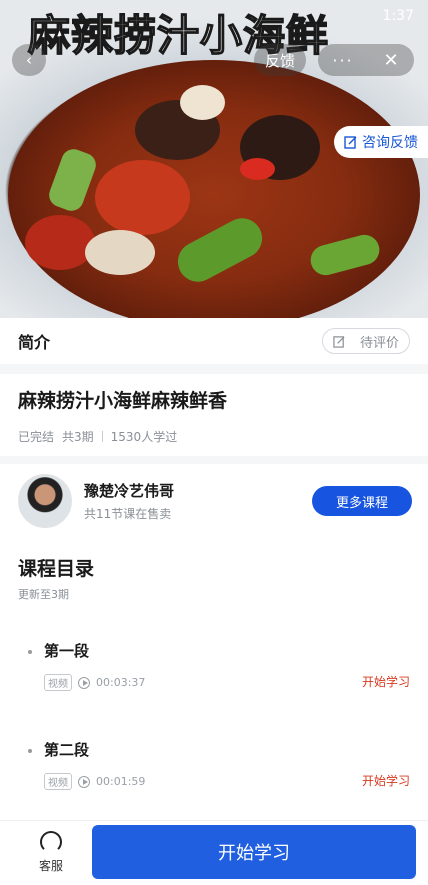 The image size is (428, 885). What do you see at coordinates (67, 750) in the screenshot?
I see `lesson-name: 第二段` at bounding box center [67, 750].